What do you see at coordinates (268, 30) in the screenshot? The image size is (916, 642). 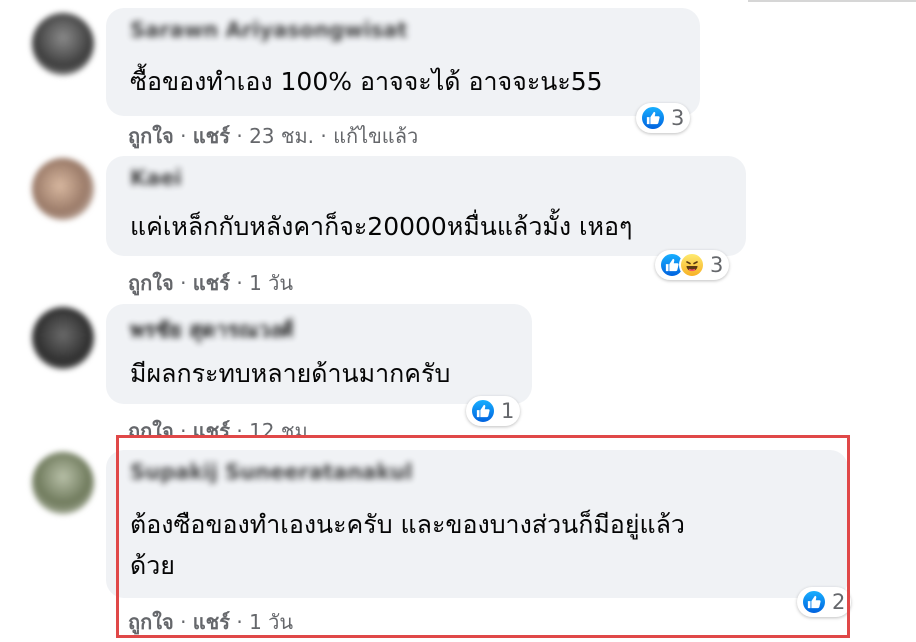 I see `comment-author: Sarawn Ariyasongwisat` at bounding box center [268, 30].